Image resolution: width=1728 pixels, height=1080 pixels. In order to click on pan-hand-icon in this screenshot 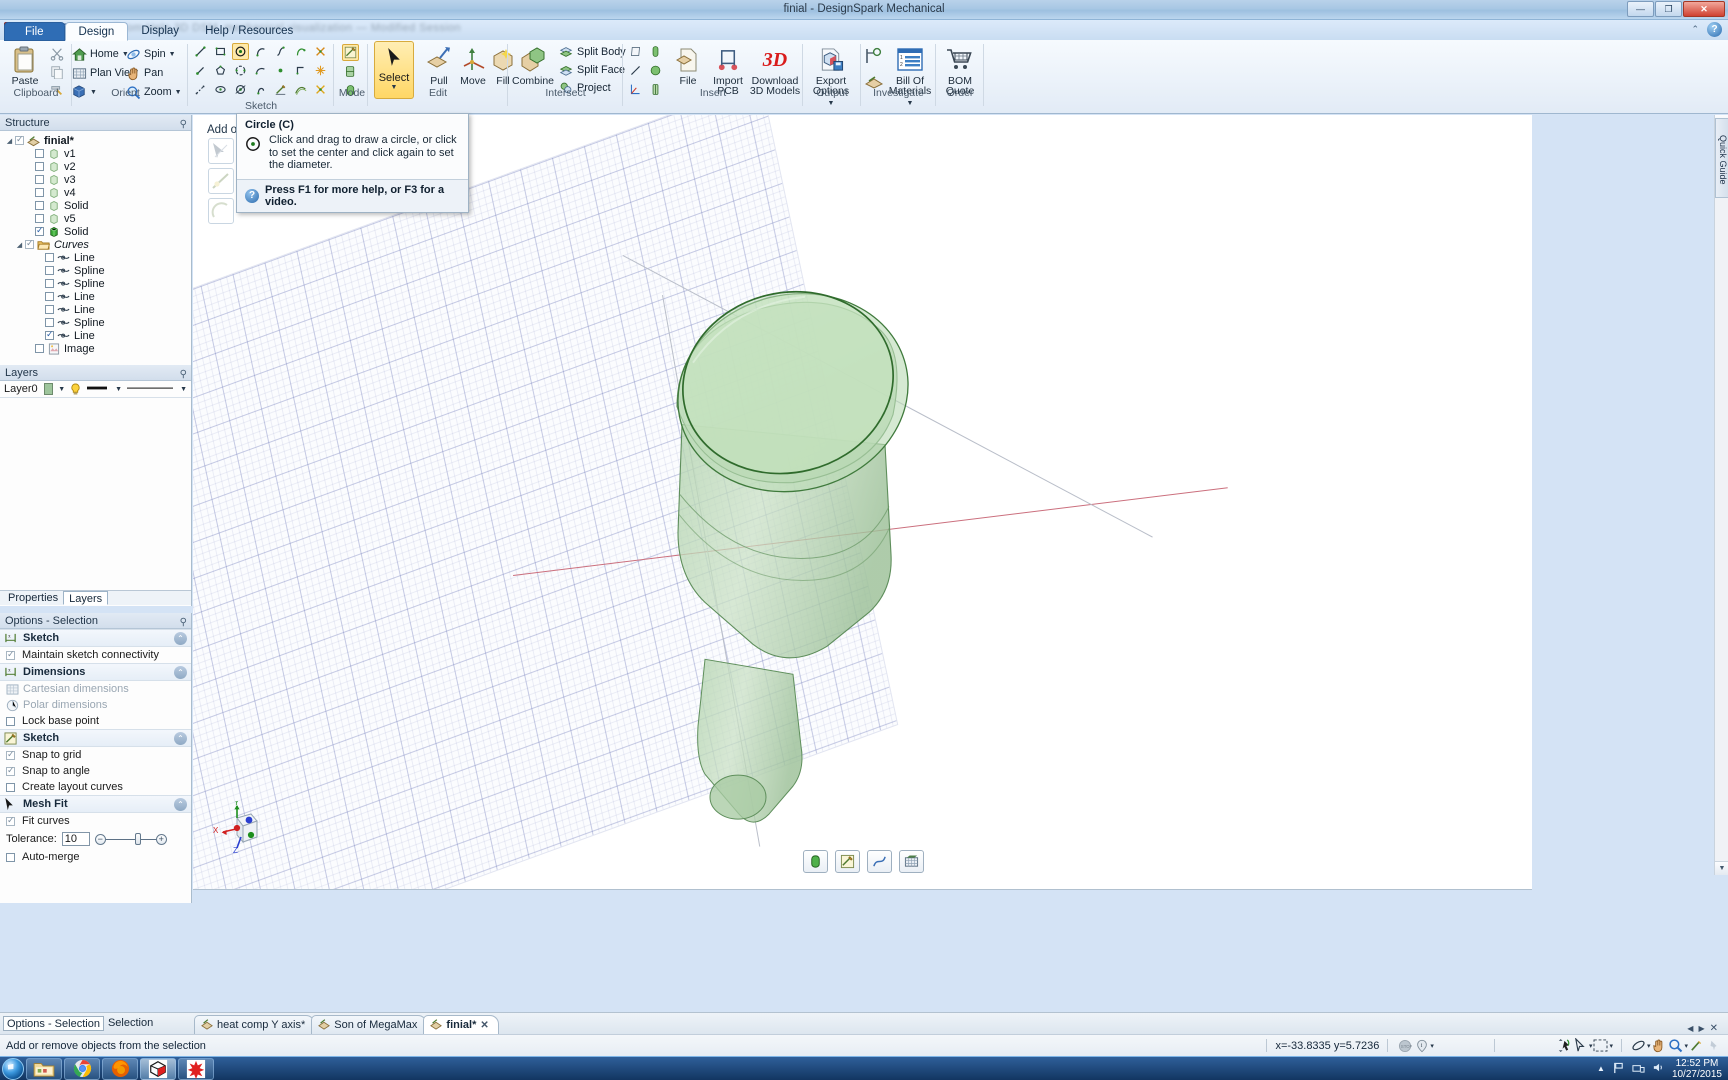, I will do `click(1658, 1045)`.